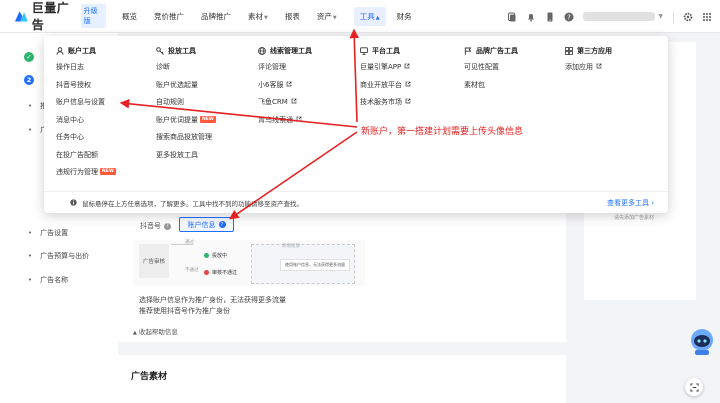  Describe the element at coordinates (354, 75) in the screenshot. I see `arrow-to-tools-menu` at that location.